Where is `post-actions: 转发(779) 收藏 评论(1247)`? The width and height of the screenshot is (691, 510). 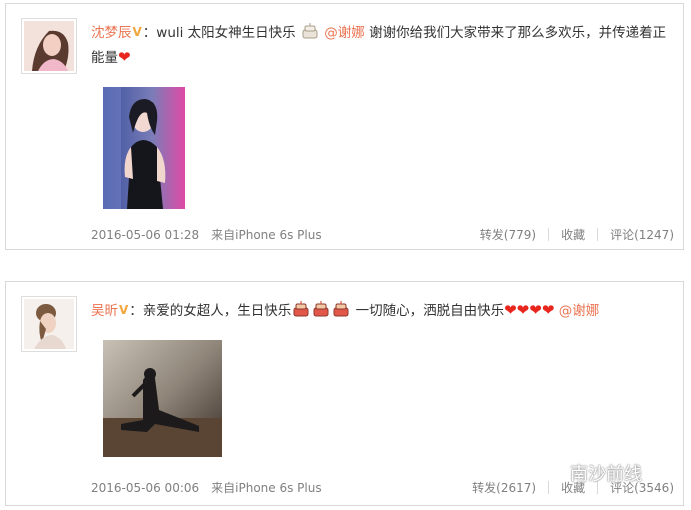
post-actions: 转发(779) 收藏 评论(1247) is located at coordinates (577, 234).